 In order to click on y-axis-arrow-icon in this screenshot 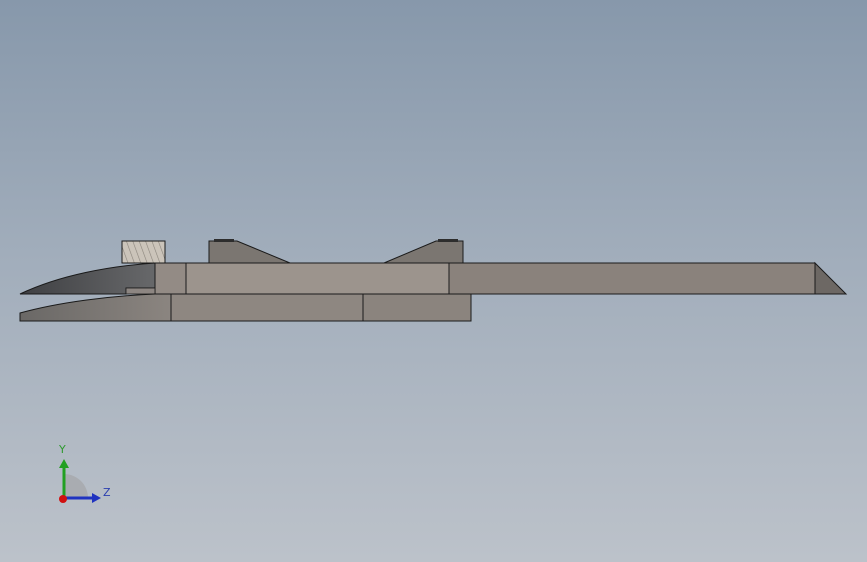, I will do `click(64, 463)`.